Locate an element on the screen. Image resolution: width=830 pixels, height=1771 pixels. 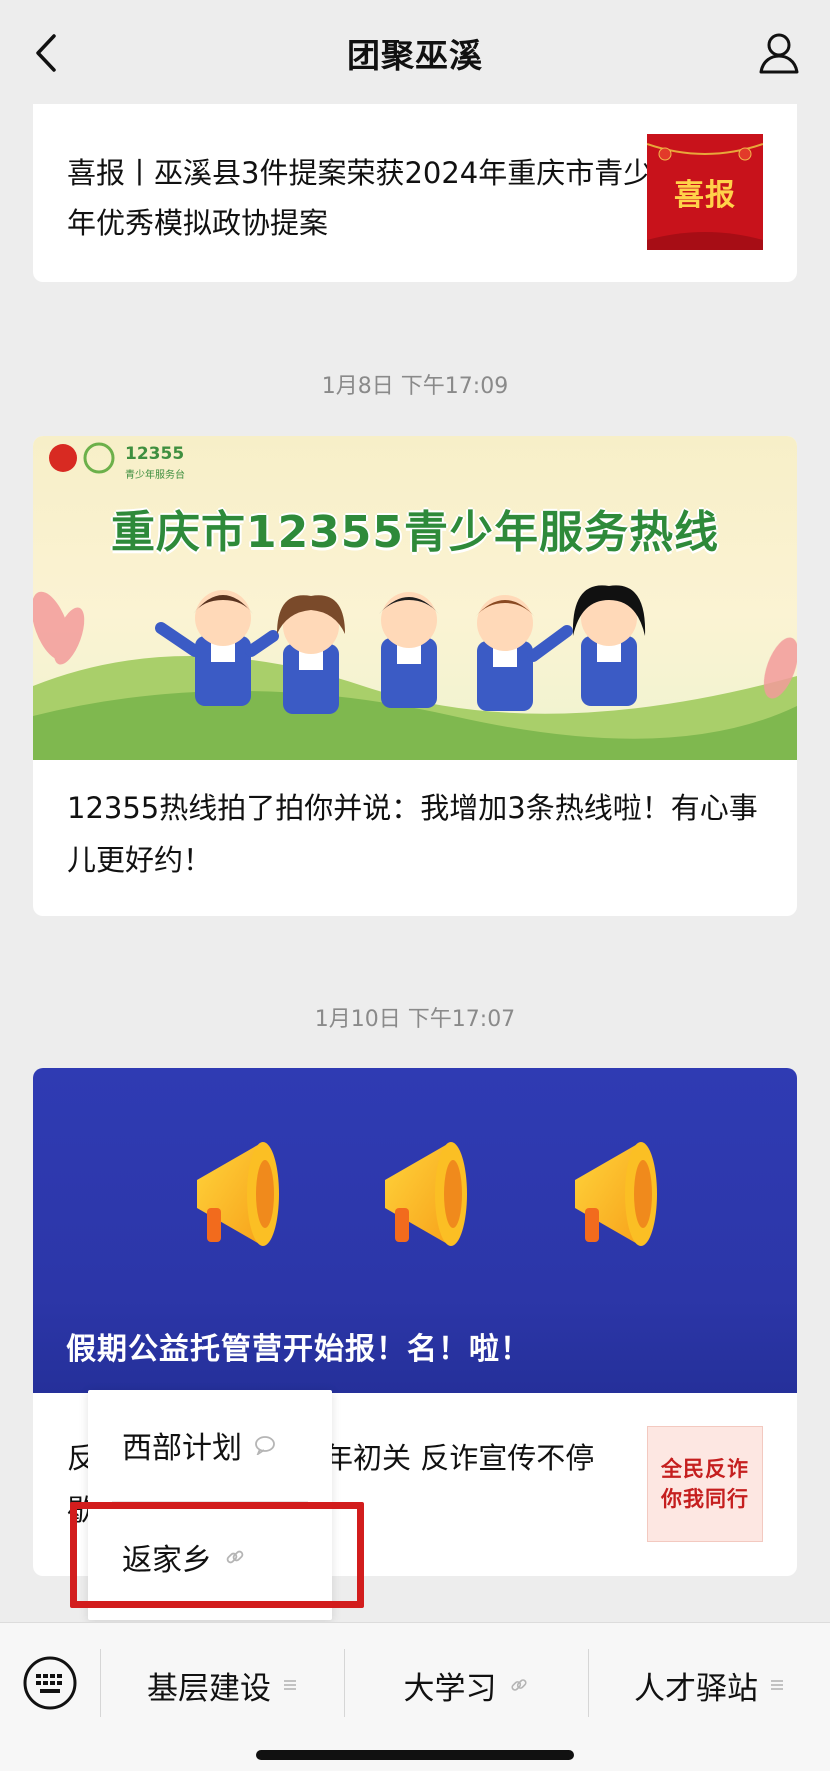
home-indicator is located at coordinates (415, 1755).